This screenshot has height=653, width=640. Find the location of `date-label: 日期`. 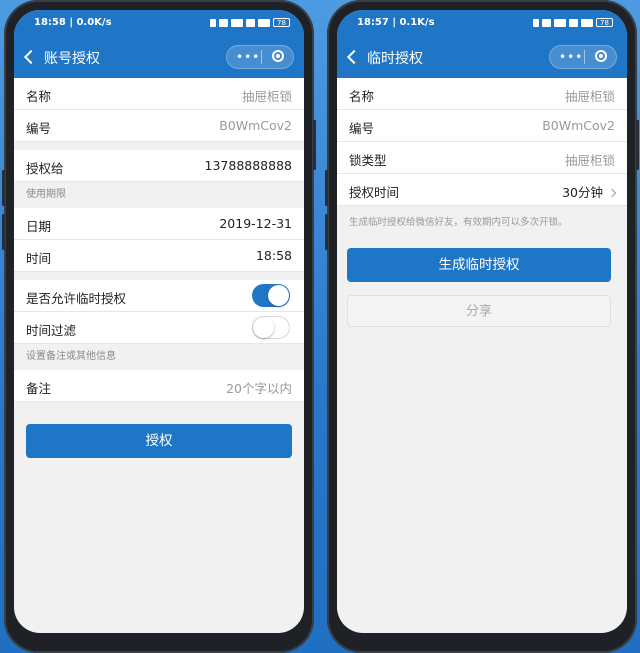

date-label: 日期 is located at coordinates (39, 226).